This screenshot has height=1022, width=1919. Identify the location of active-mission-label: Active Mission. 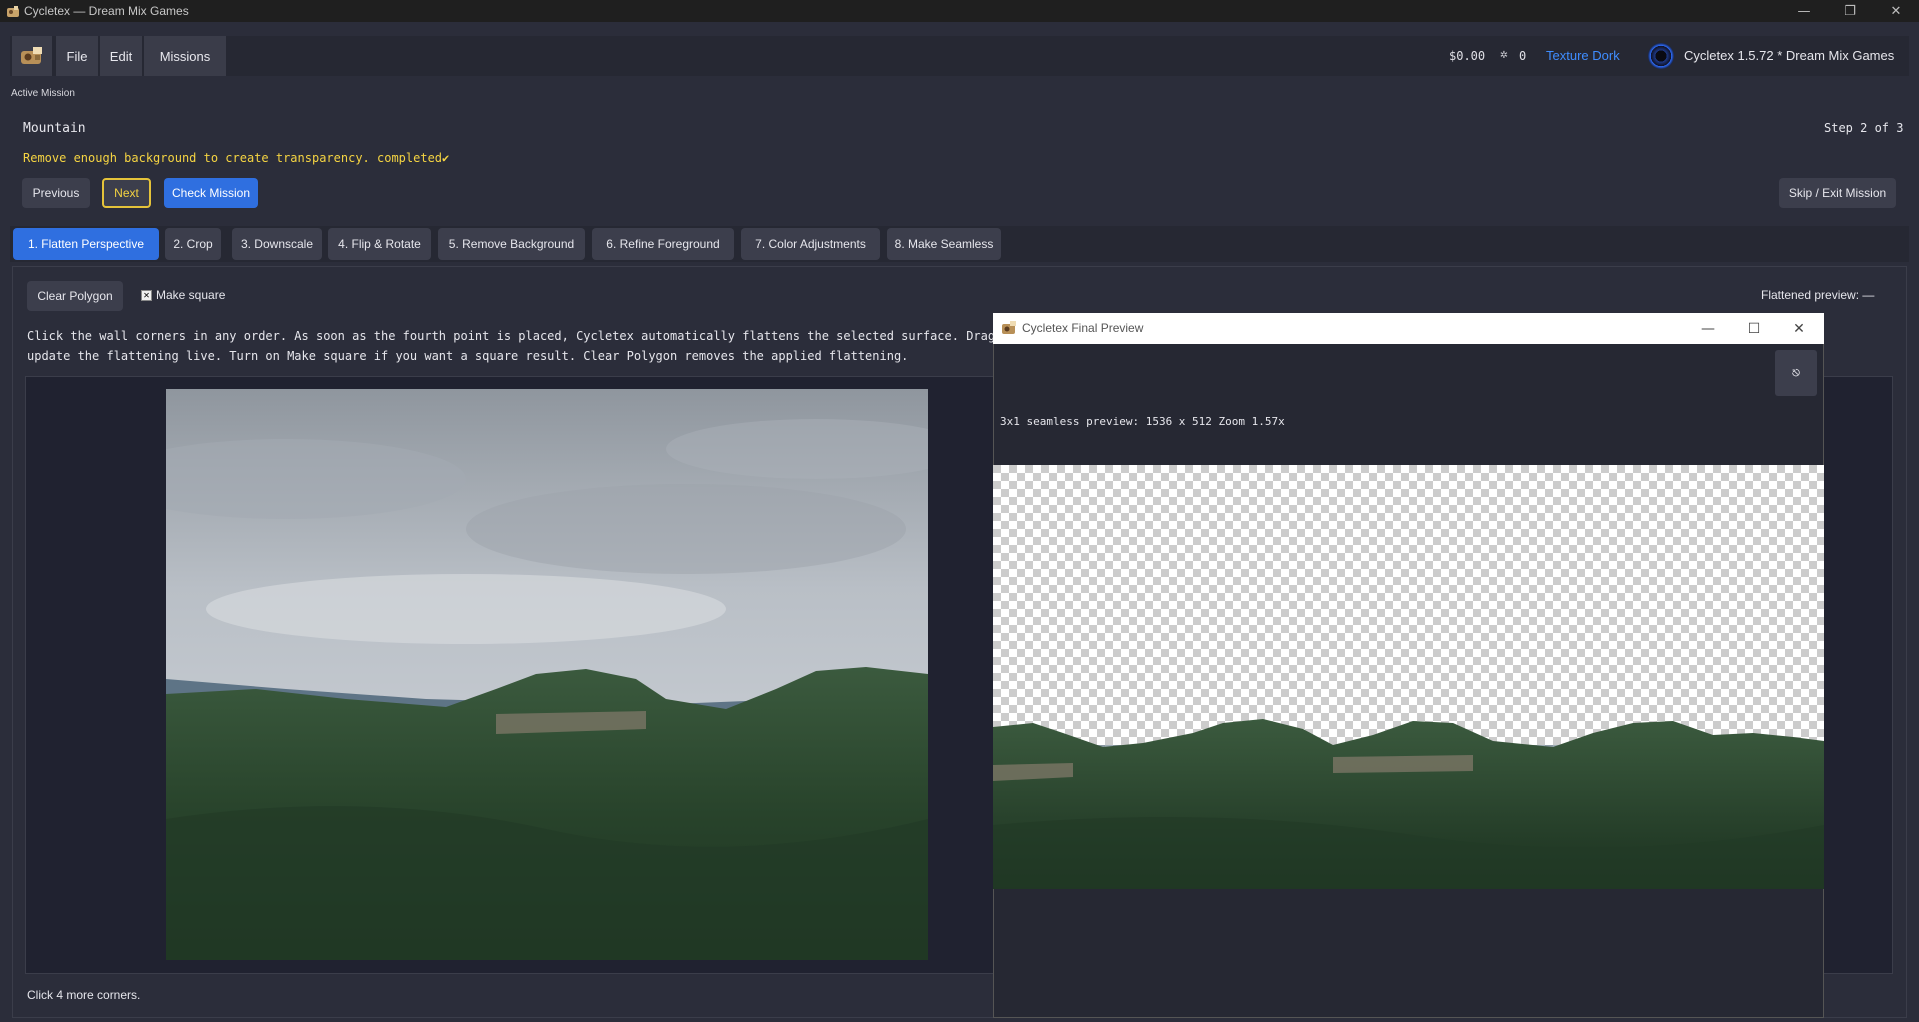
(43, 93).